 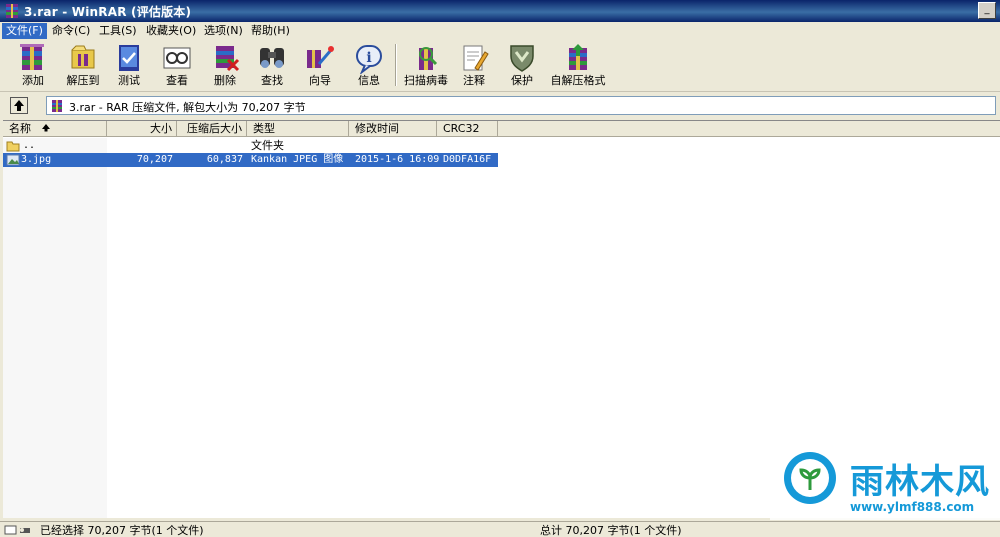 I want to click on view-label: 查看, so click(x=177, y=80).